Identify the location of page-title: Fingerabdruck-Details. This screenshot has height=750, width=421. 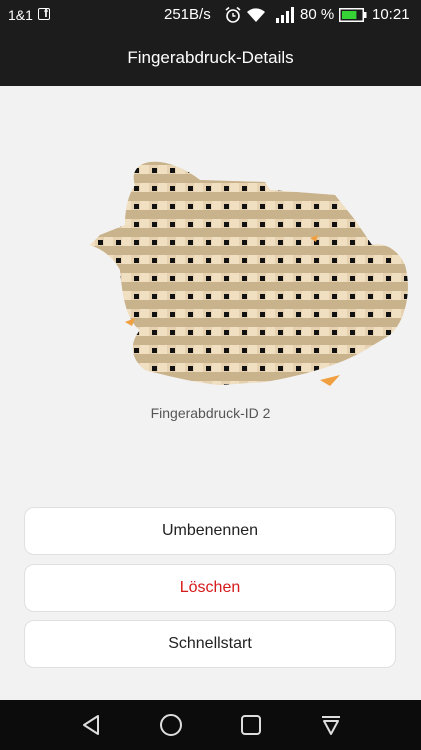
(210, 57).